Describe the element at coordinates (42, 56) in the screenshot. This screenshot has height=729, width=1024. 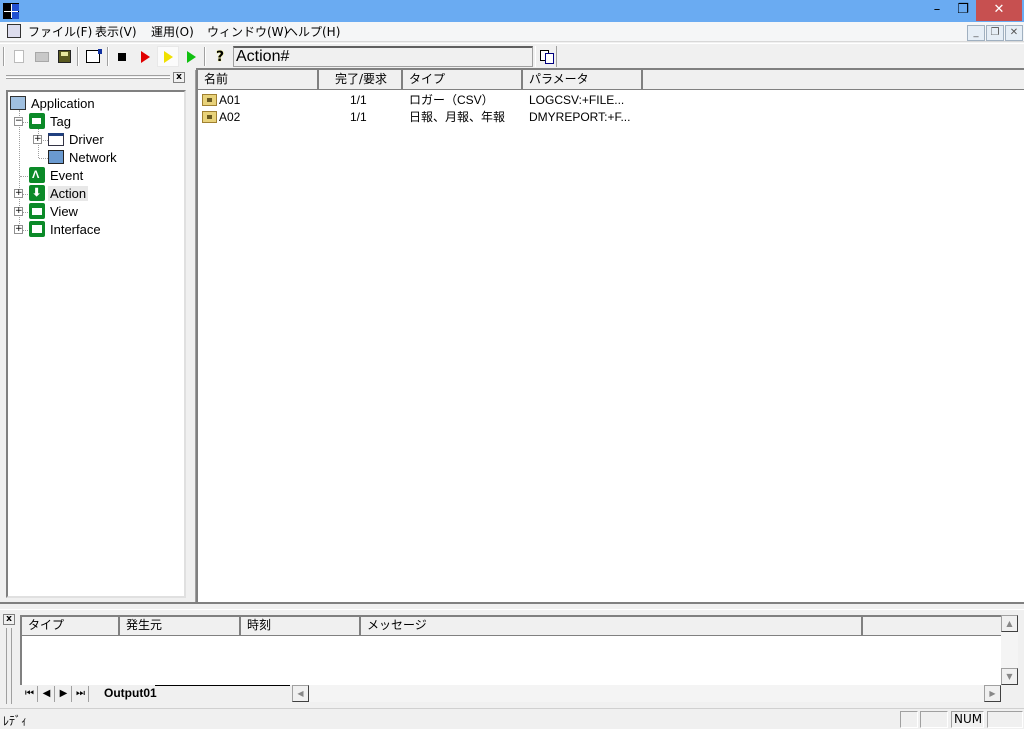
I see `open-button` at that location.